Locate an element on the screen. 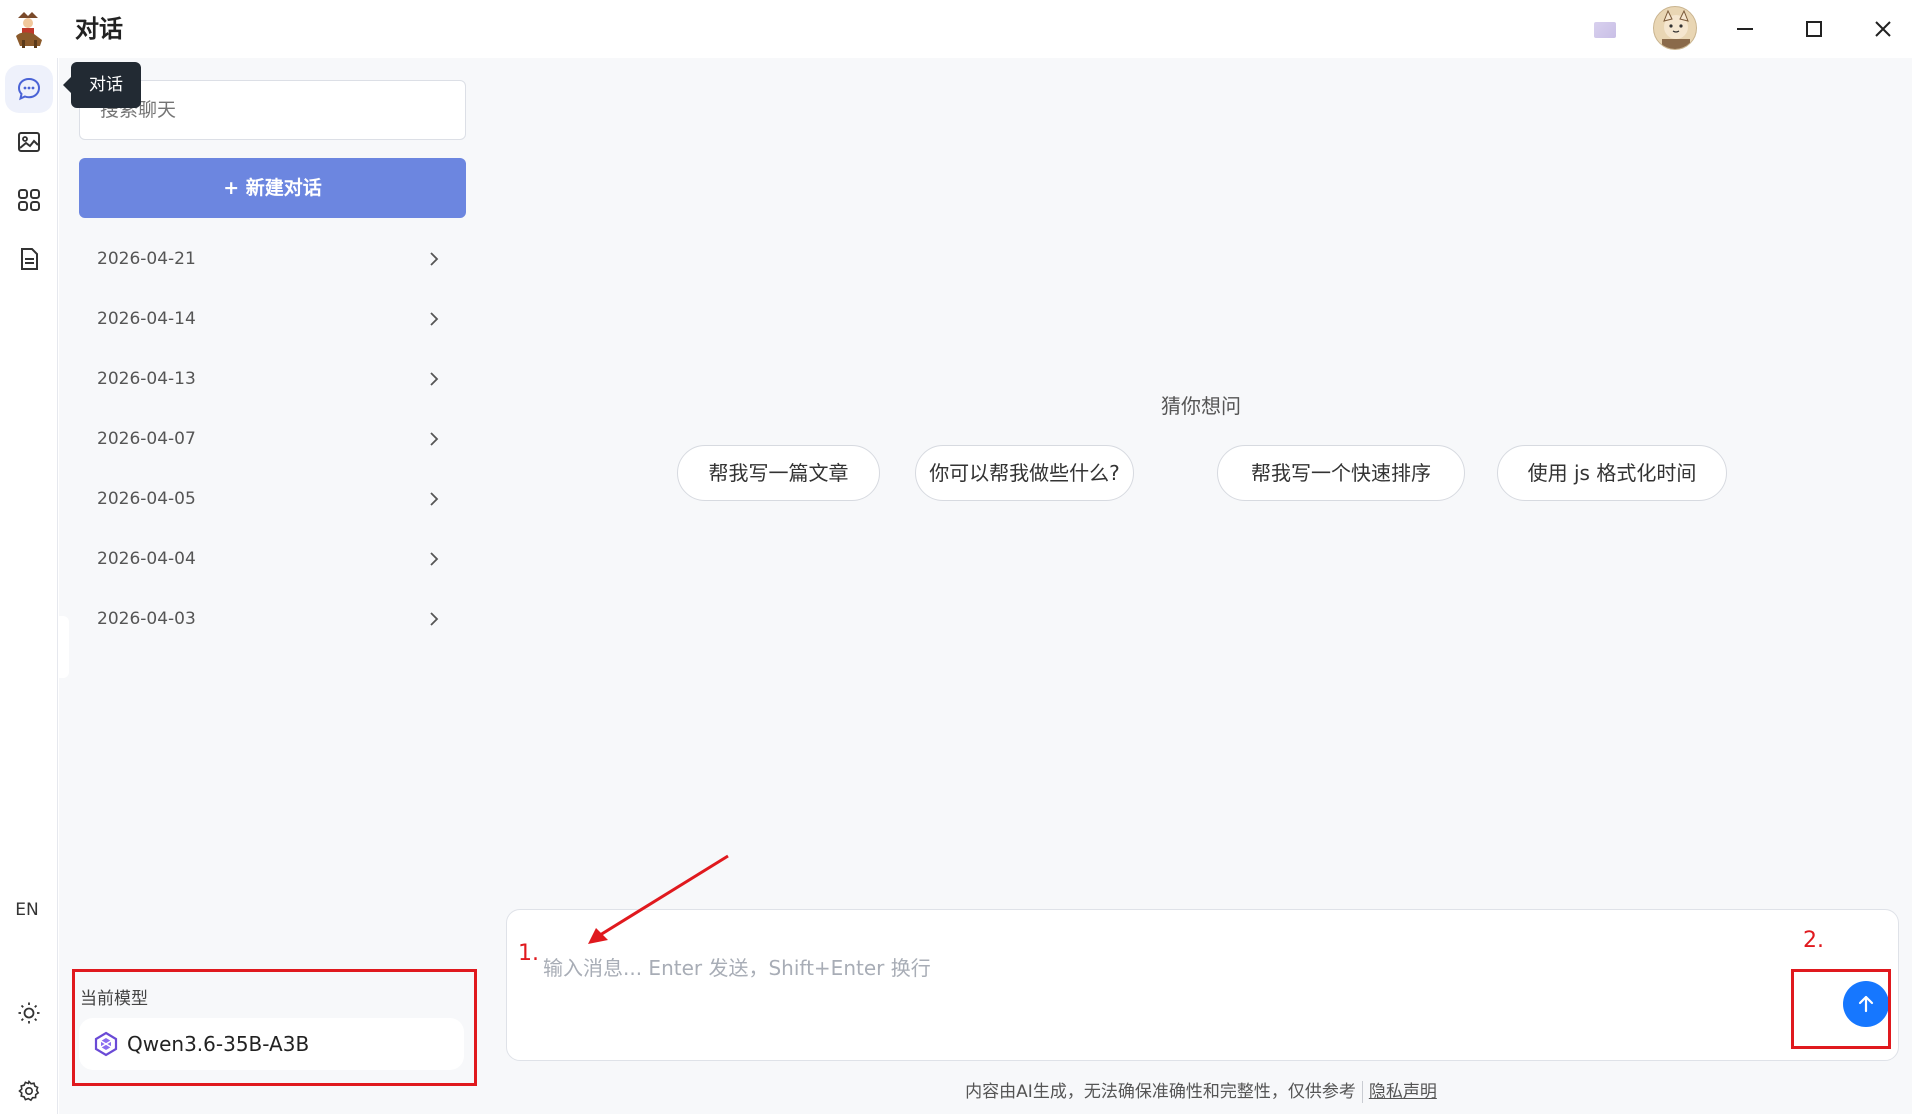 The image size is (1912, 1114). annotation-step-1: 1. is located at coordinates (528, 953).